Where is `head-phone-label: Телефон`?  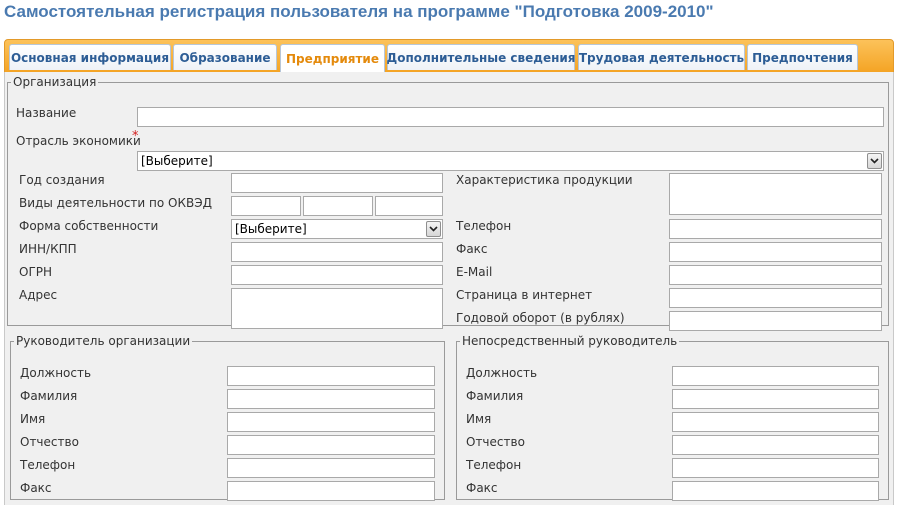 head-phone-label: Телефон is located at coordinates (48, 465).